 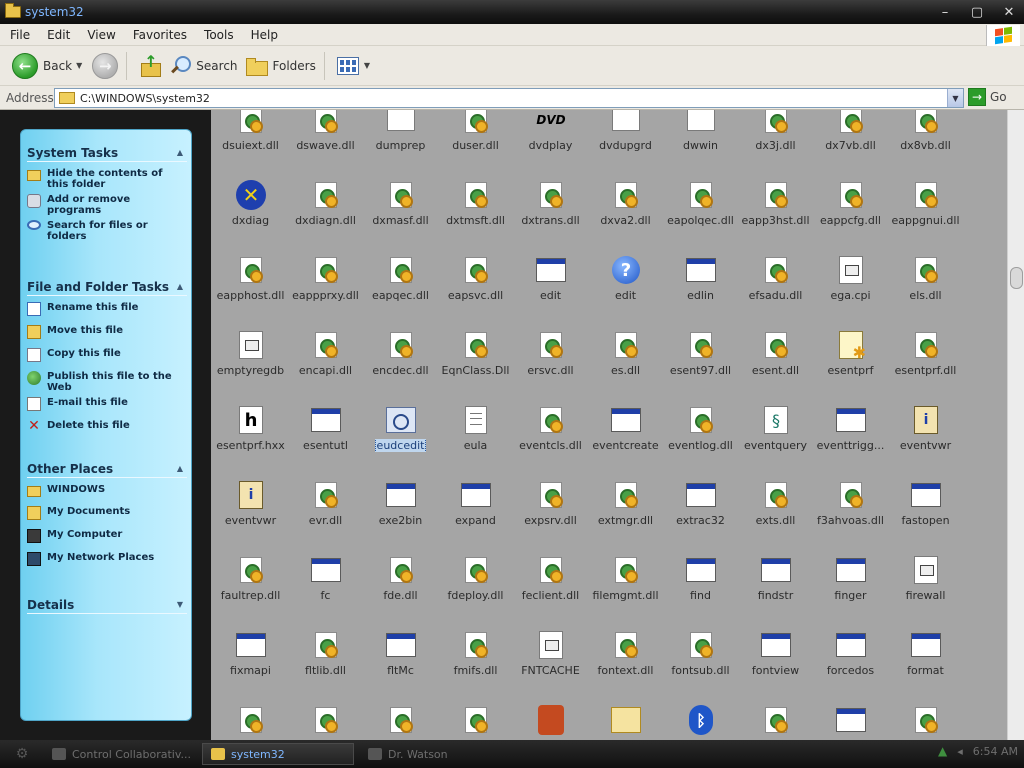 What do you see at coordinates (203, 66) in the screenshot?
I see `search-button: Search` at bounding box center [203, 66].